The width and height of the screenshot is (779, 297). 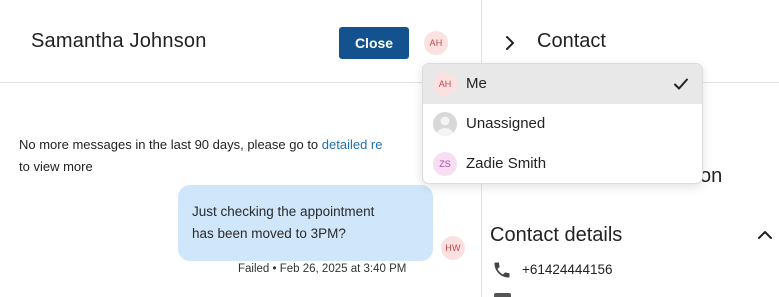 I want to click on zadie-avatar: ZS, so click(x=445, y=164).